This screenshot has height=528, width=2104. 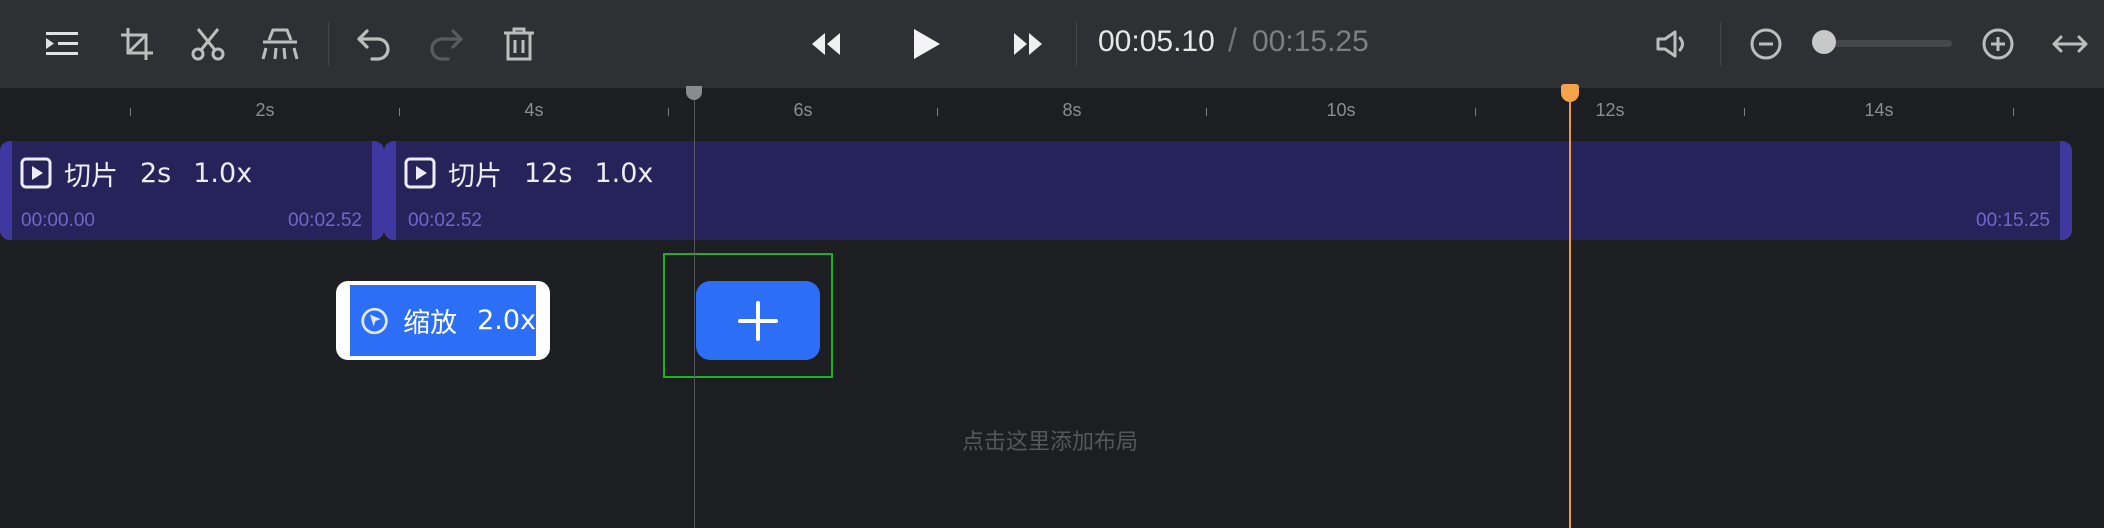 I want to click on timeline-ruler: 2s 4s 6s 8s 10s 12s 14s, so click(x=1052, y=113).